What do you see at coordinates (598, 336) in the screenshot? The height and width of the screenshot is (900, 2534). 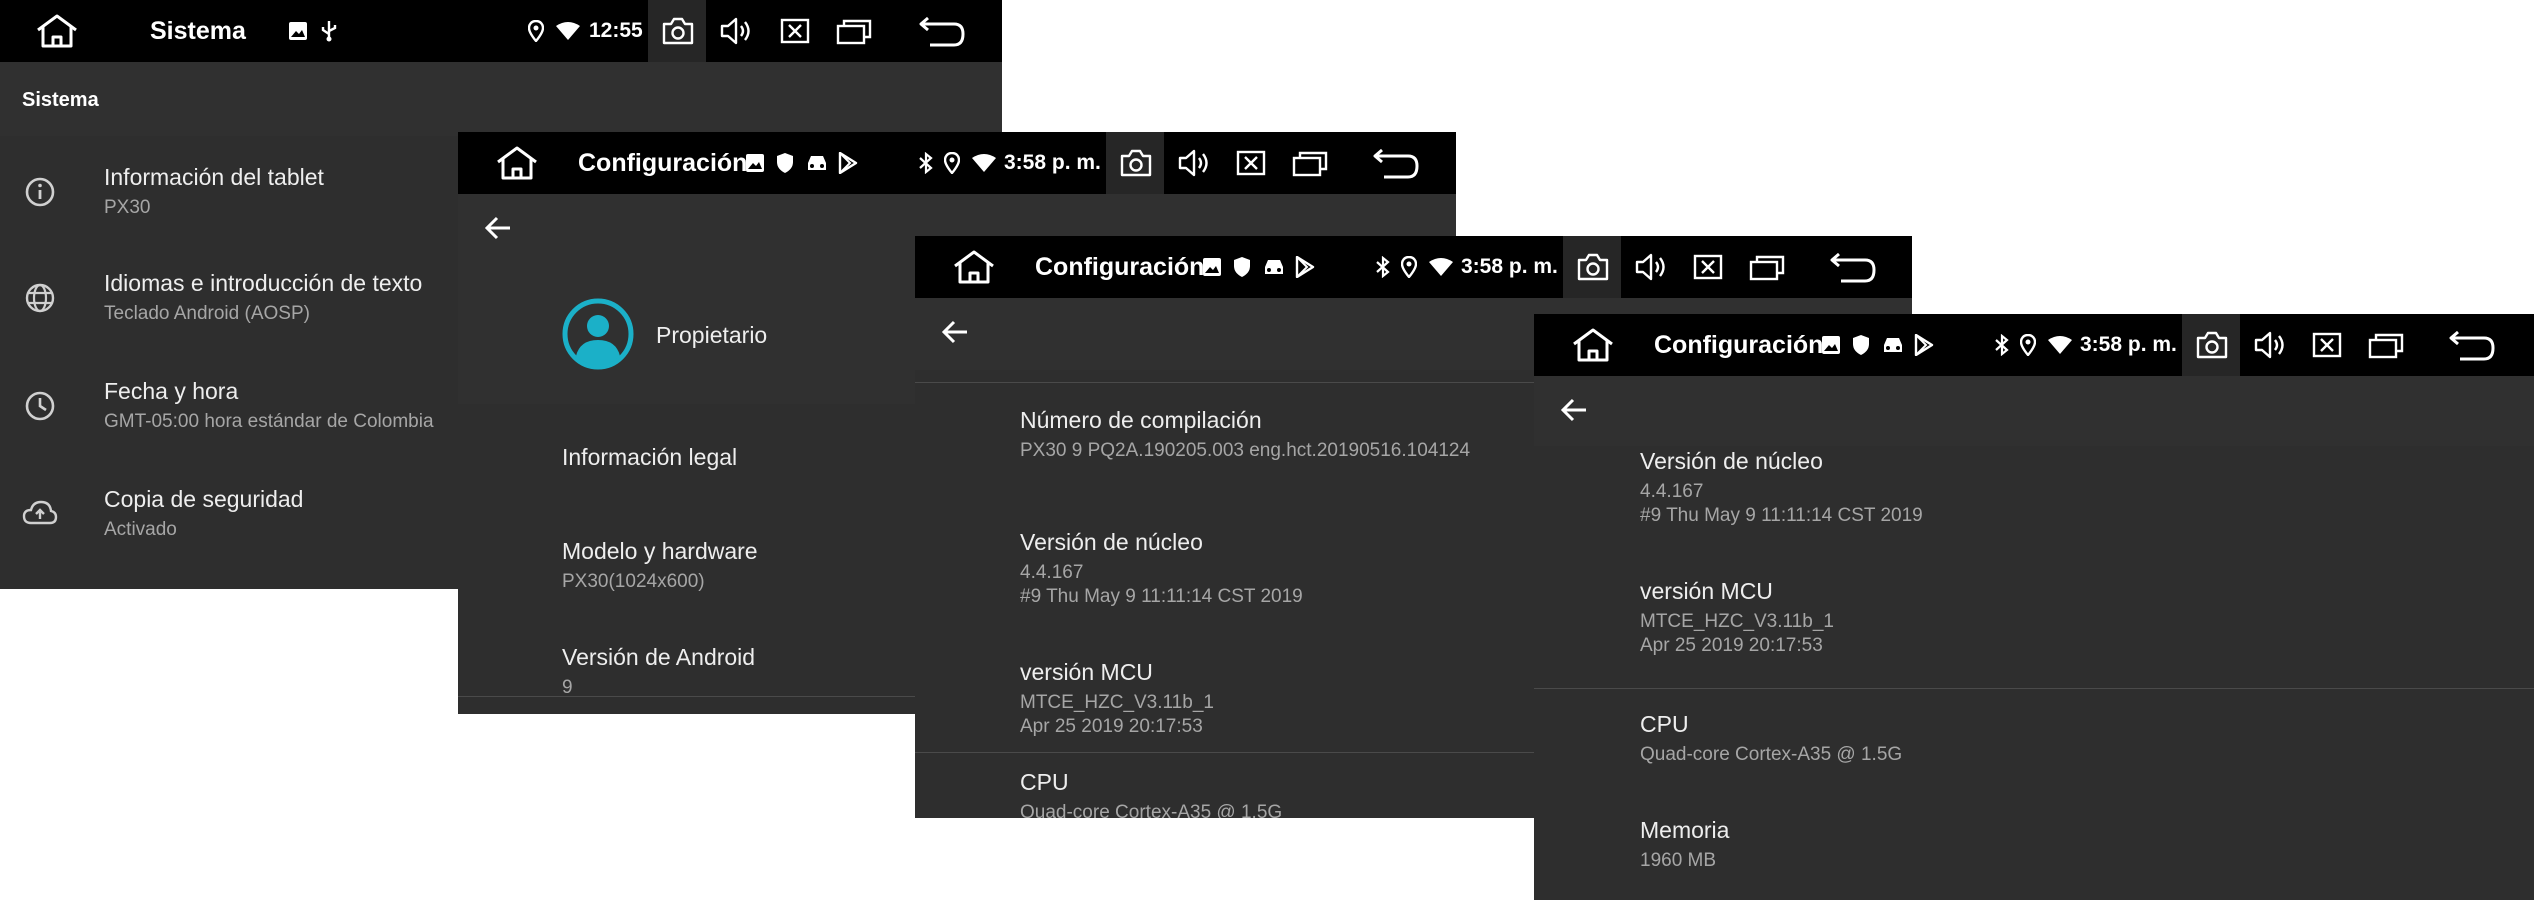 I see `avatar` at bounding box center [598, 336].